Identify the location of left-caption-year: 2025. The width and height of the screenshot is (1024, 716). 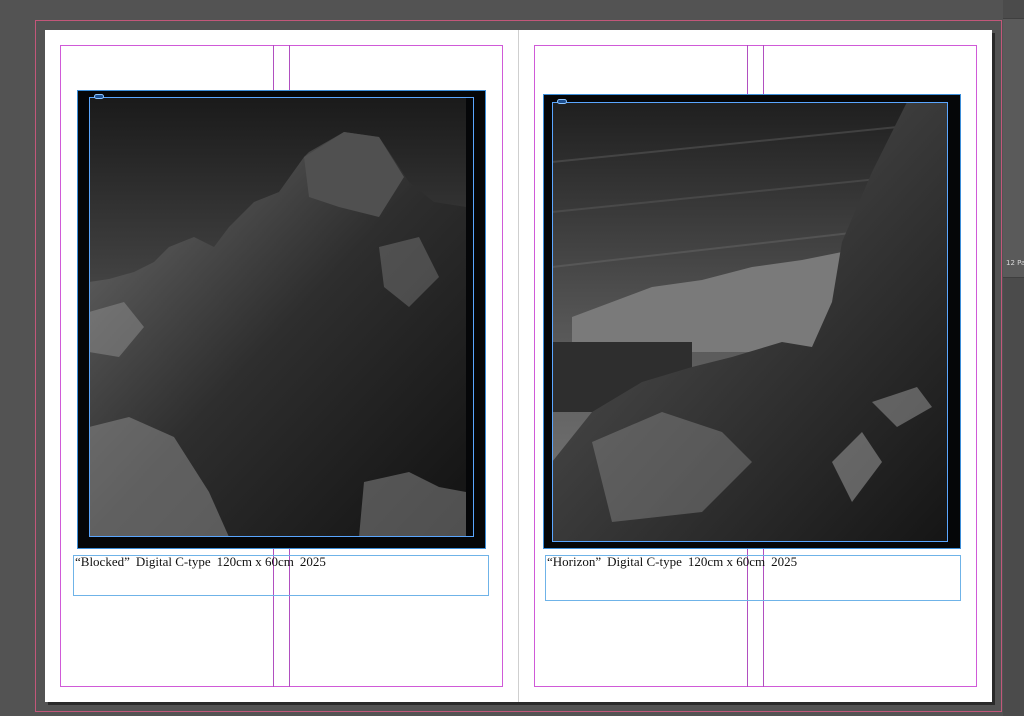
(312, 561).